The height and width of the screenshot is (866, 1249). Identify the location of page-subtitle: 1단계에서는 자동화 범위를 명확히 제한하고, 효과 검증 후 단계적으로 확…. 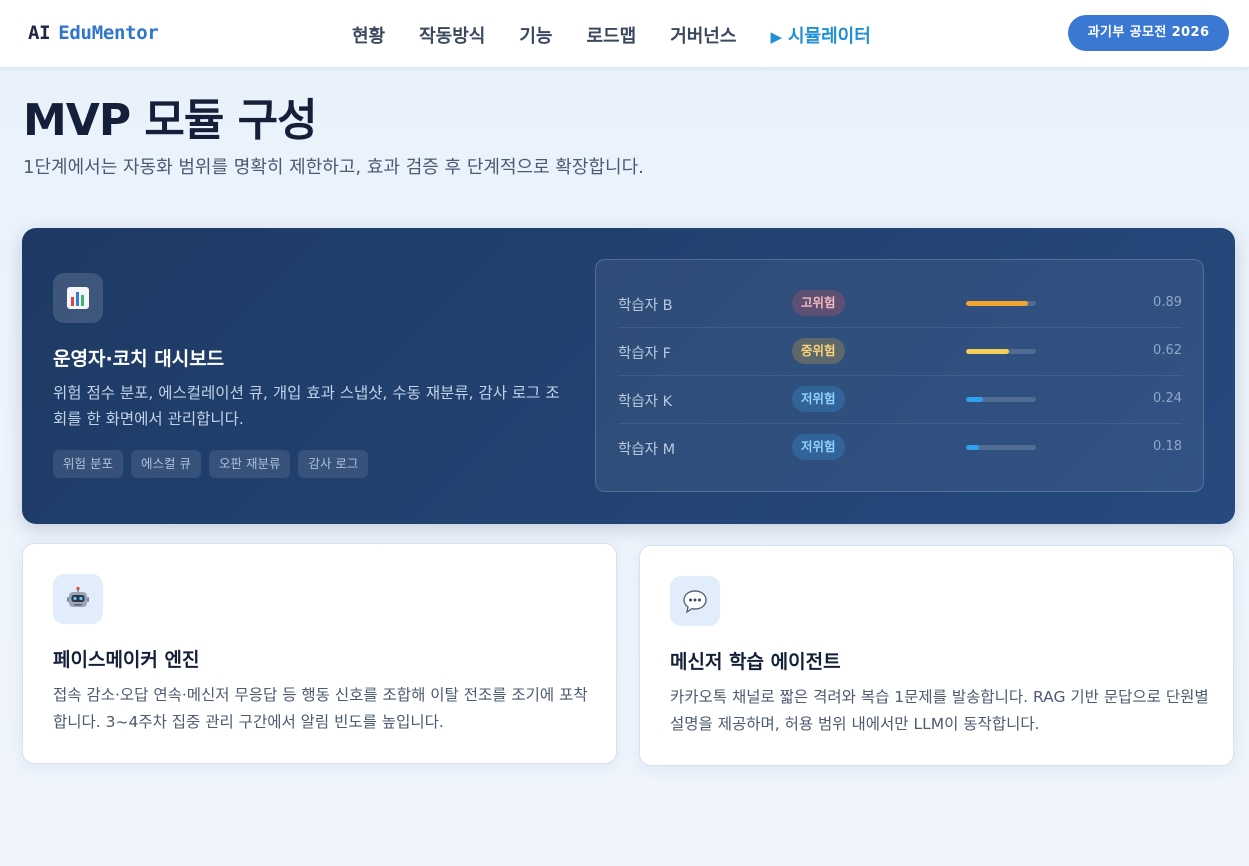
(333, 167).